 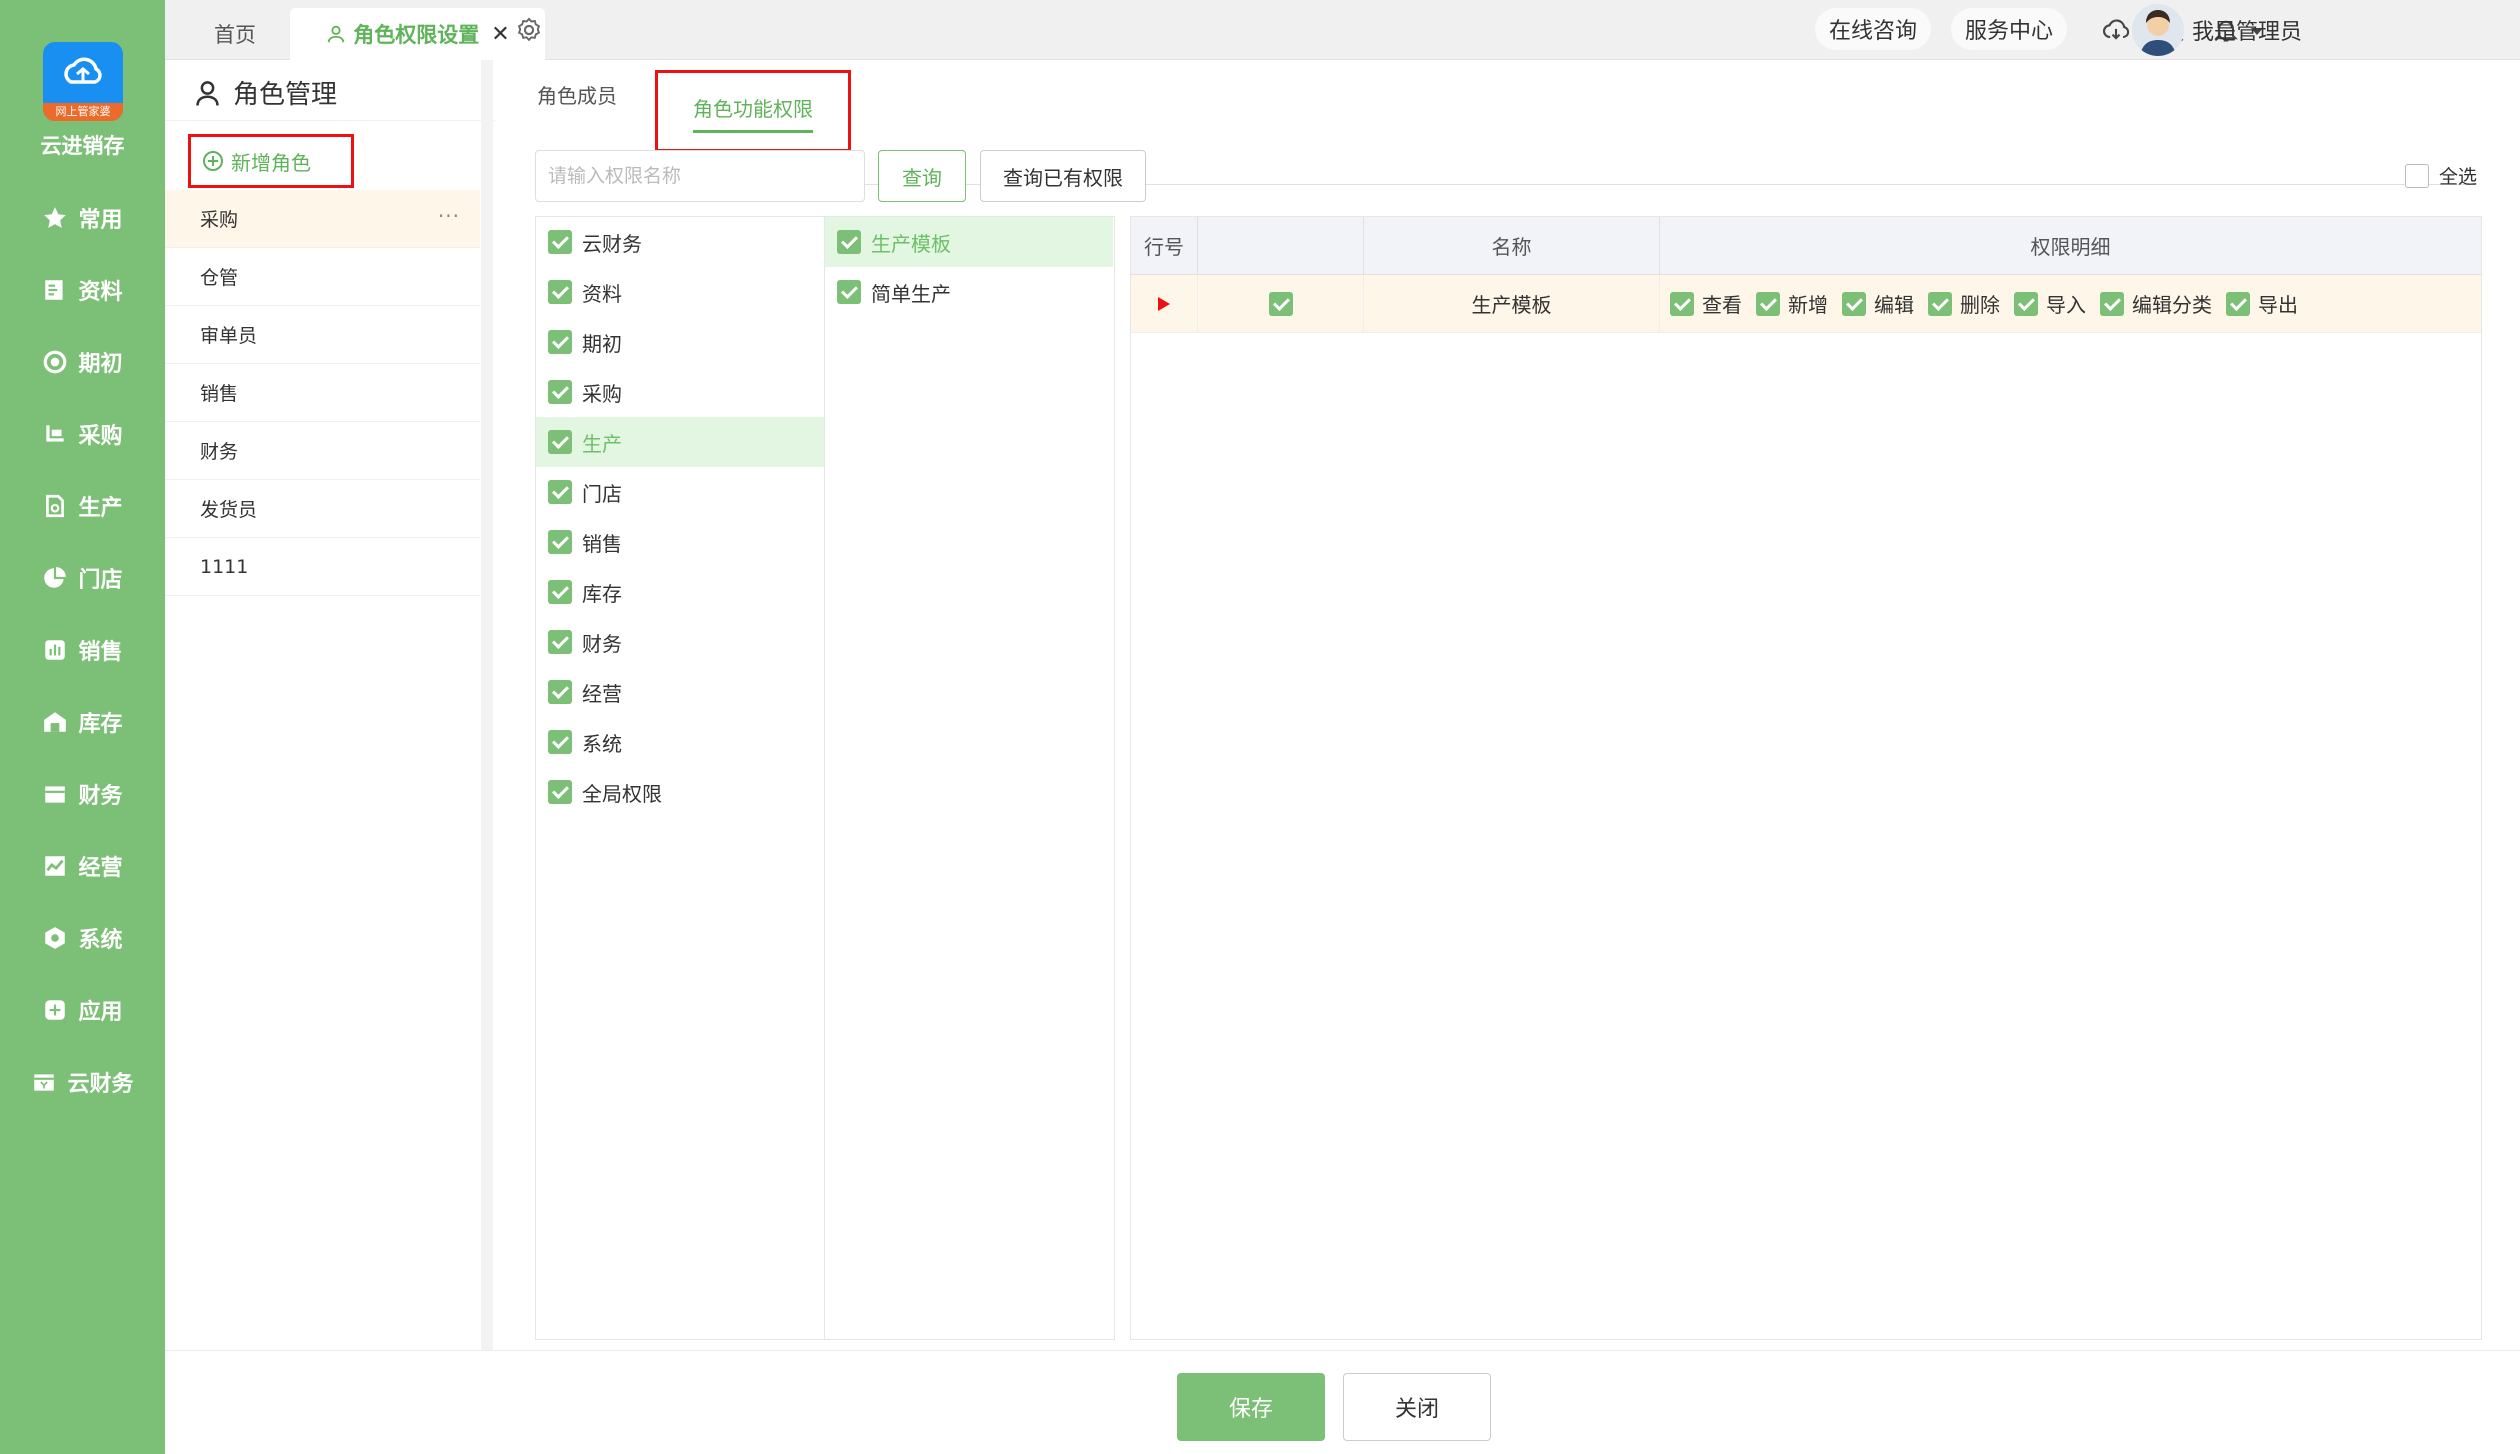 What do you see at coordinates (285, 95) in the screenshot?
I see `role-panel-title-text: 角色管理` at bounding box center [285, 95].